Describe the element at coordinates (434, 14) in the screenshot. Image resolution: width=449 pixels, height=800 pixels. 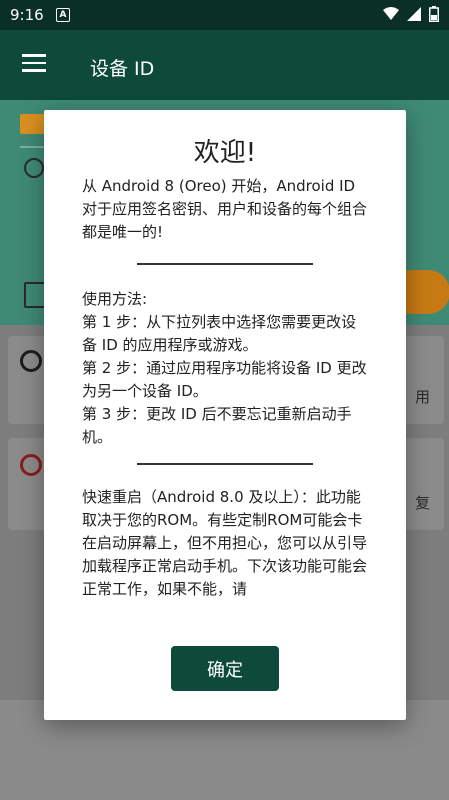
I see `battery-icon` at that location.